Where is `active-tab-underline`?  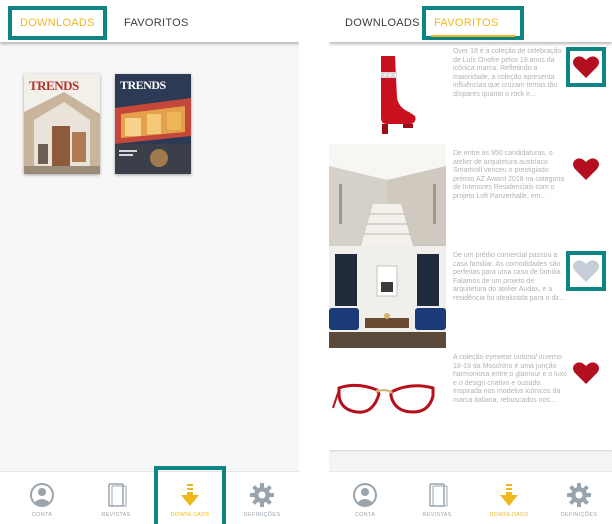 active-tab-underline is located at coordinates (473, 36).